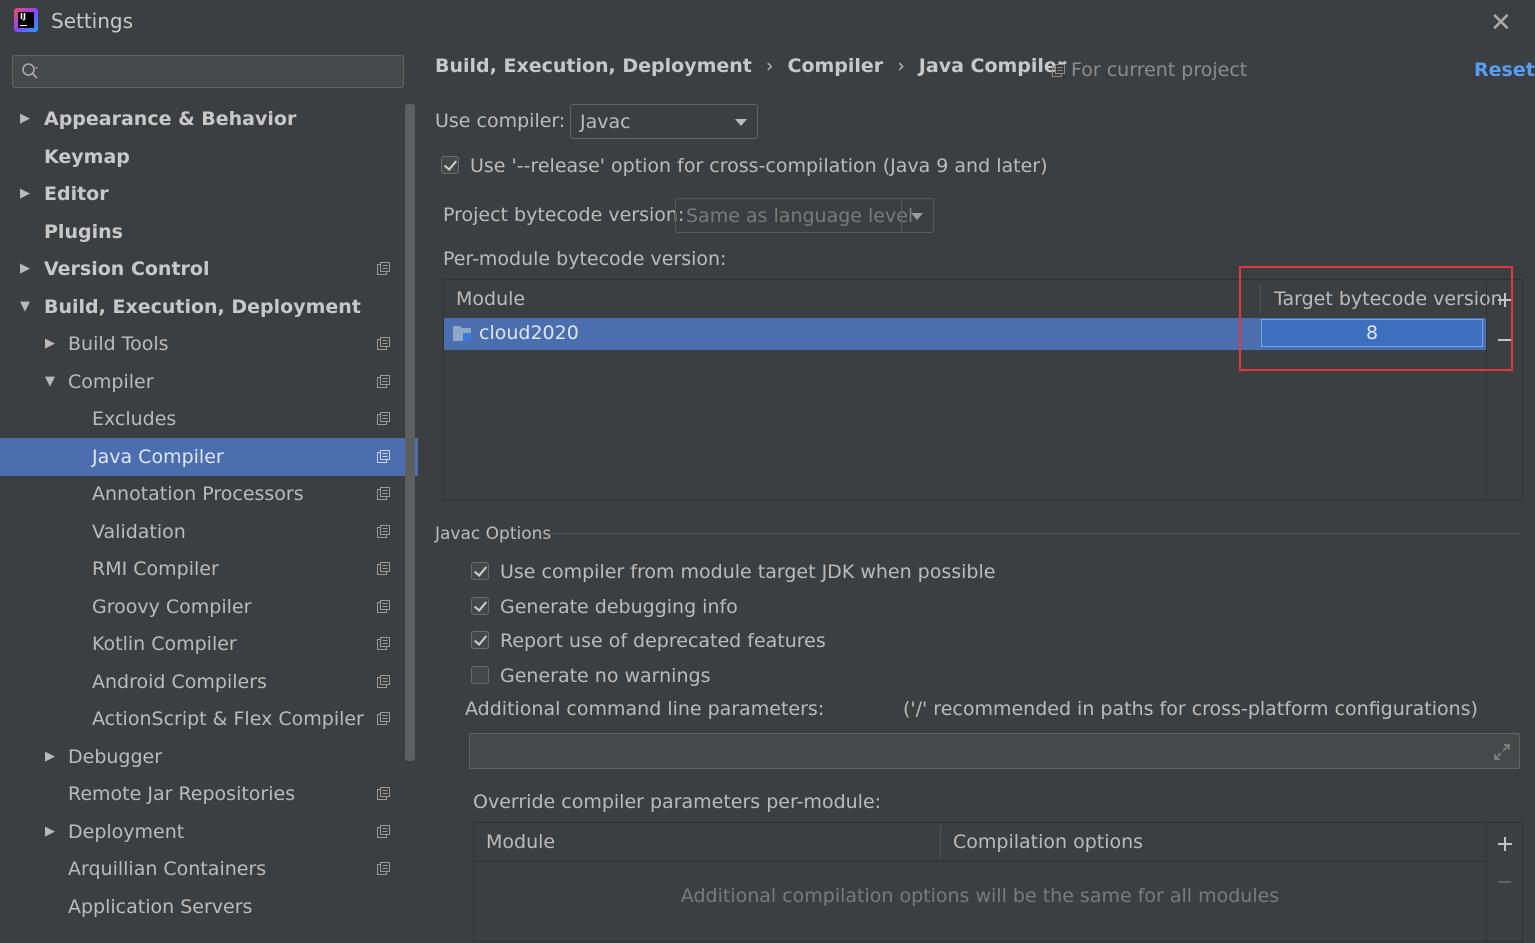 The image size is (1535, 943). What do you see at coordinates (1048, 842) in the screenshot?
I see `column-header-compilation-options: Compilation options` at bounding box center [1048, 842].